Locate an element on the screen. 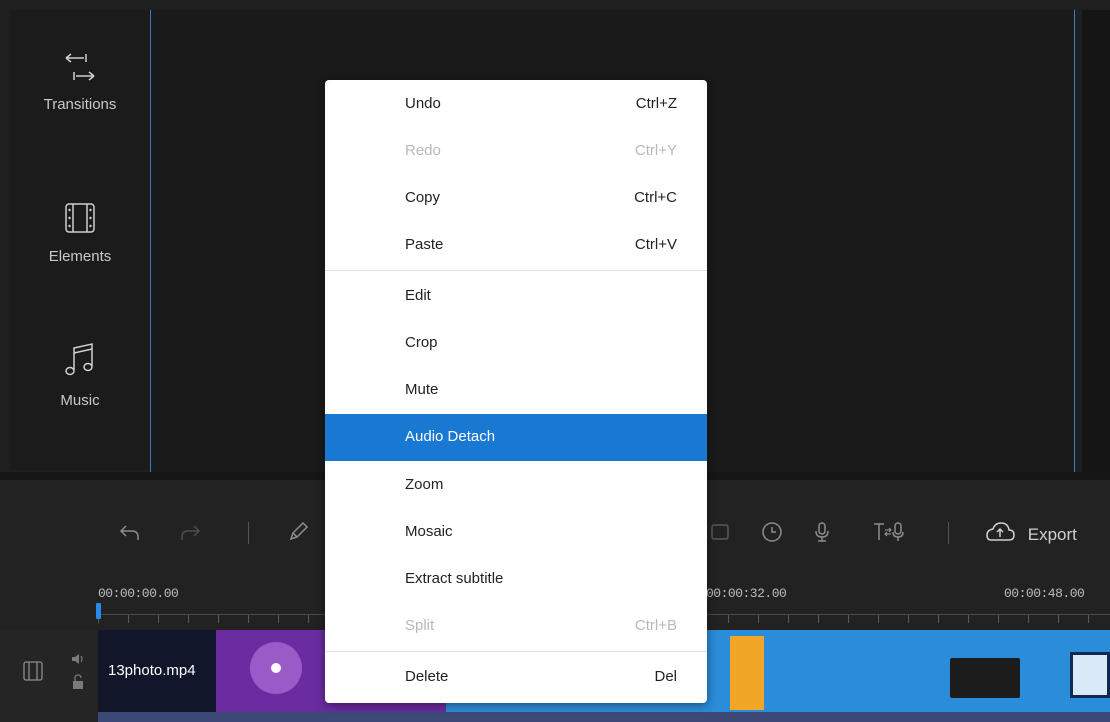 This screenshot has height=722, width=1110. redo-icon is located at coordinates (190, 535).